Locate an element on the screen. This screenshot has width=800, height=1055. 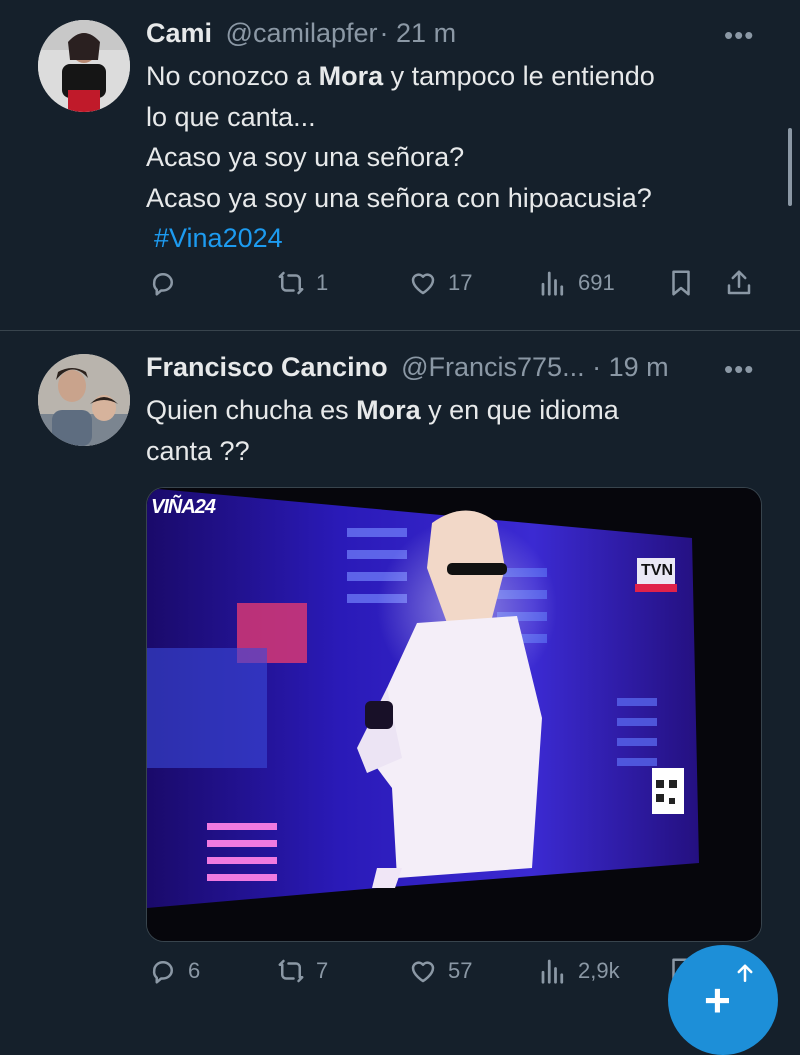
tweet-header: Cami @camilapfer· 21 m is located at coordinates (301, 33).